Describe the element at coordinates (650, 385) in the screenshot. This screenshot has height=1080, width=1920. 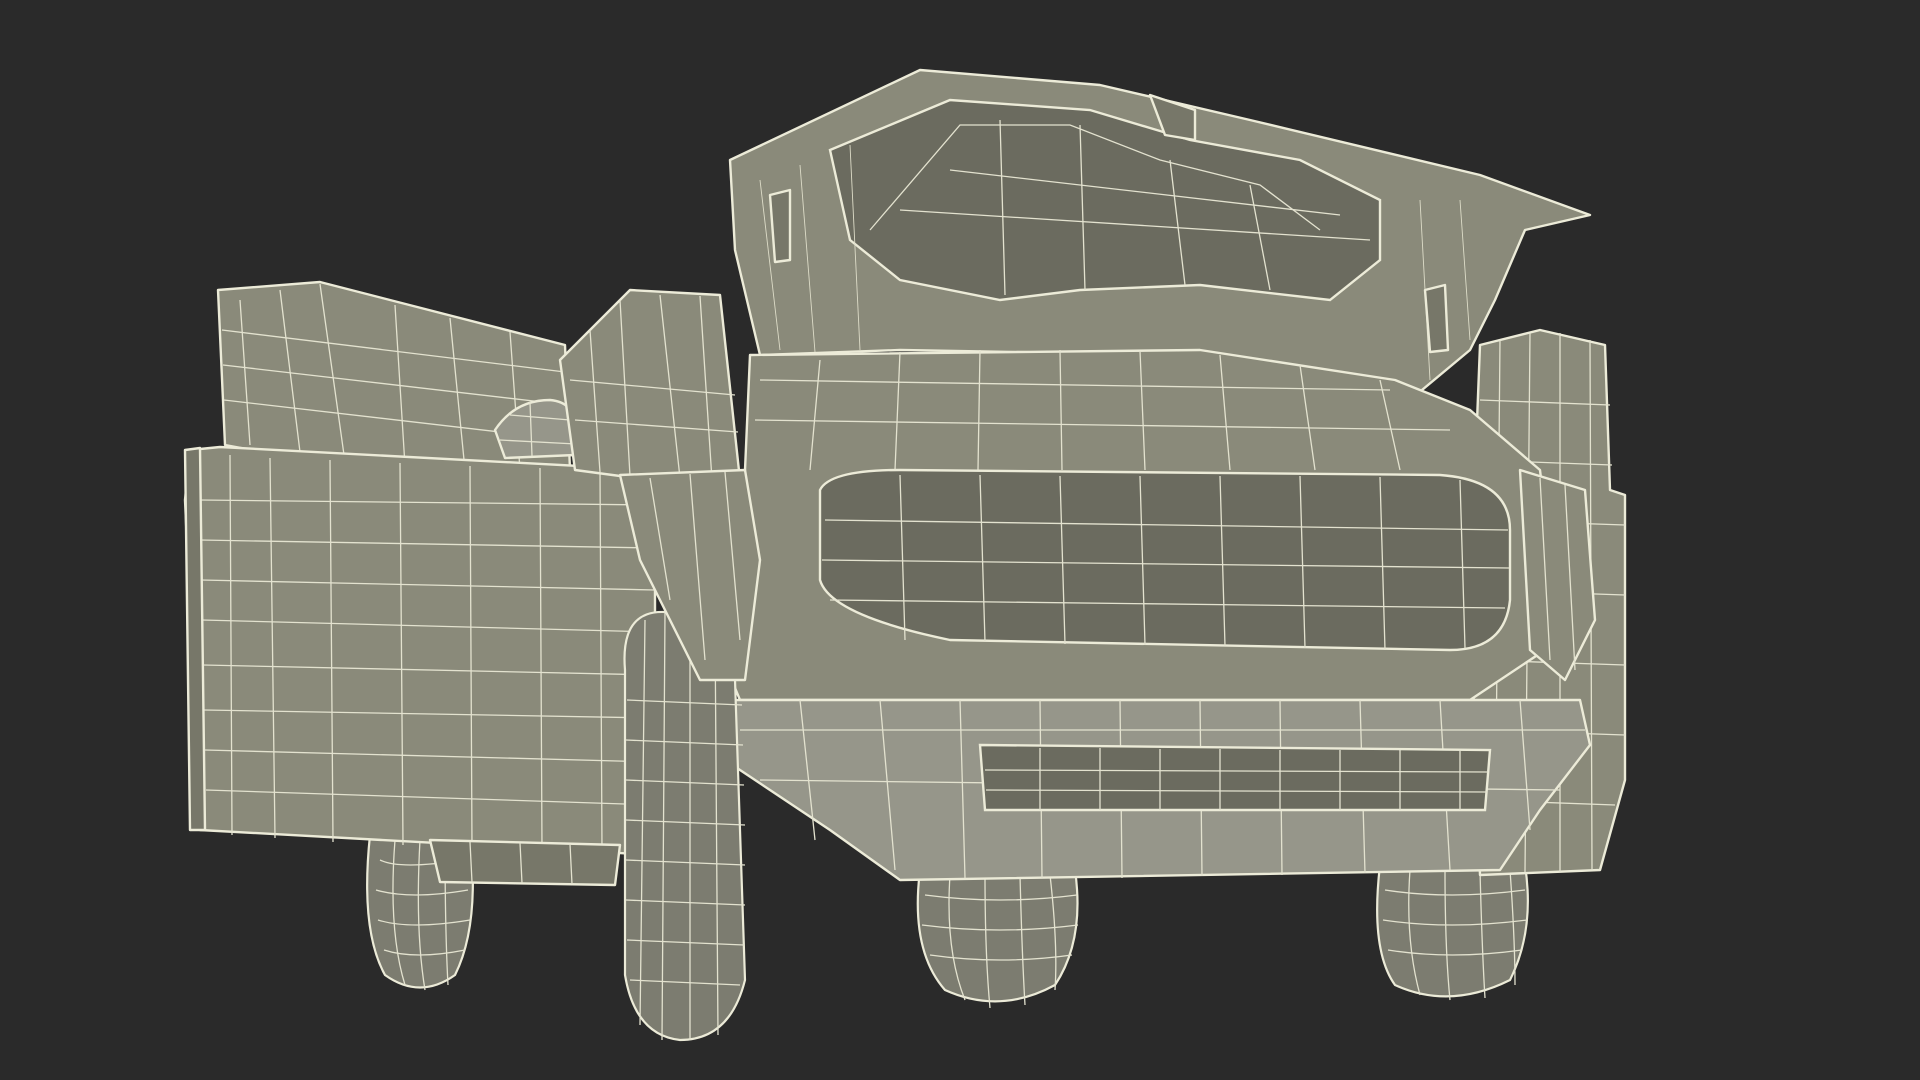
I see `a-pillar-left` at that location.